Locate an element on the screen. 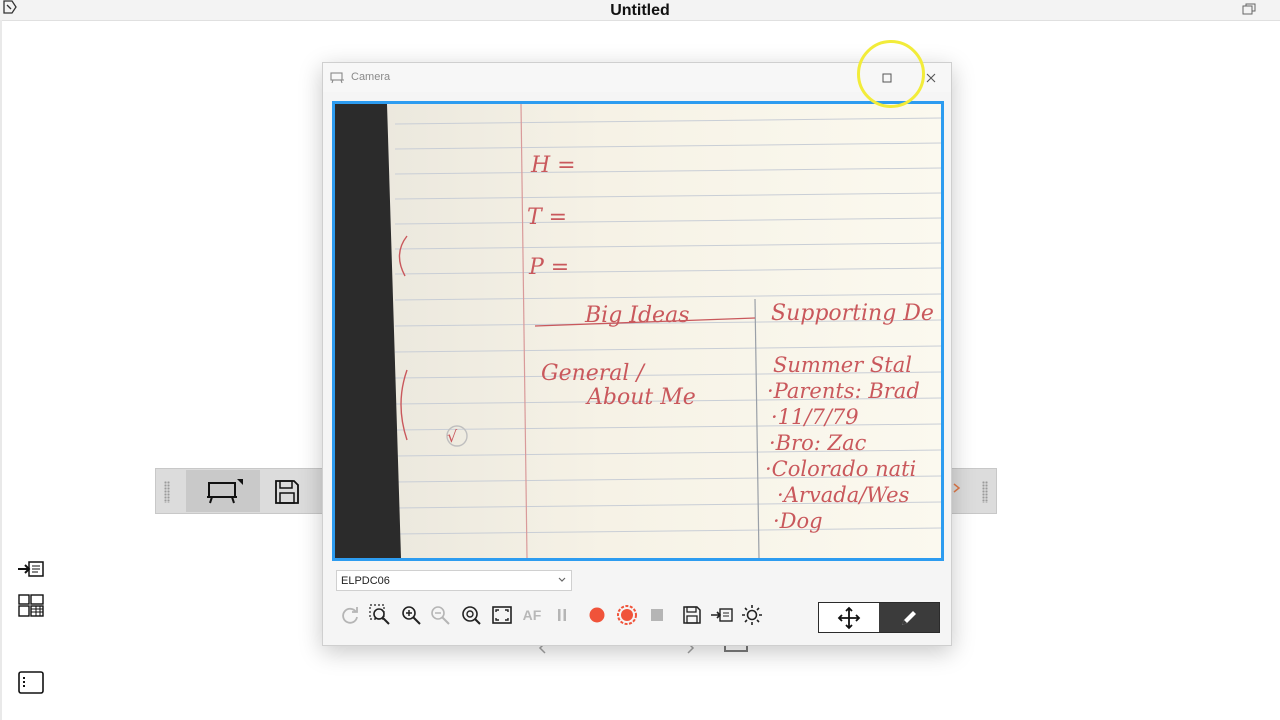 This screenshot has height=720, width=1280. fit-screen-icon is located at coordinates (502, 615).